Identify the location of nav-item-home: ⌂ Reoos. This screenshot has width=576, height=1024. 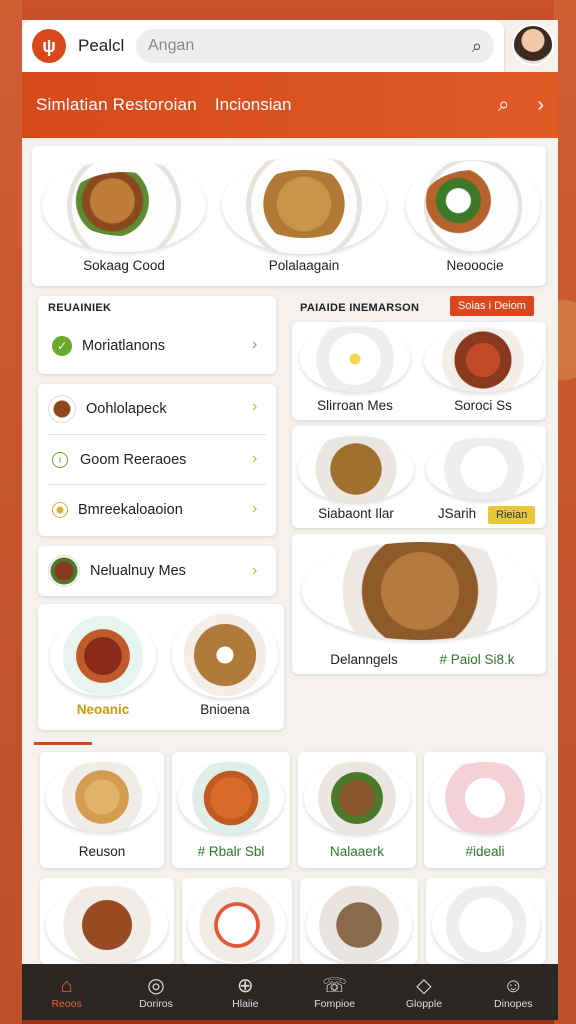
(67, 992).